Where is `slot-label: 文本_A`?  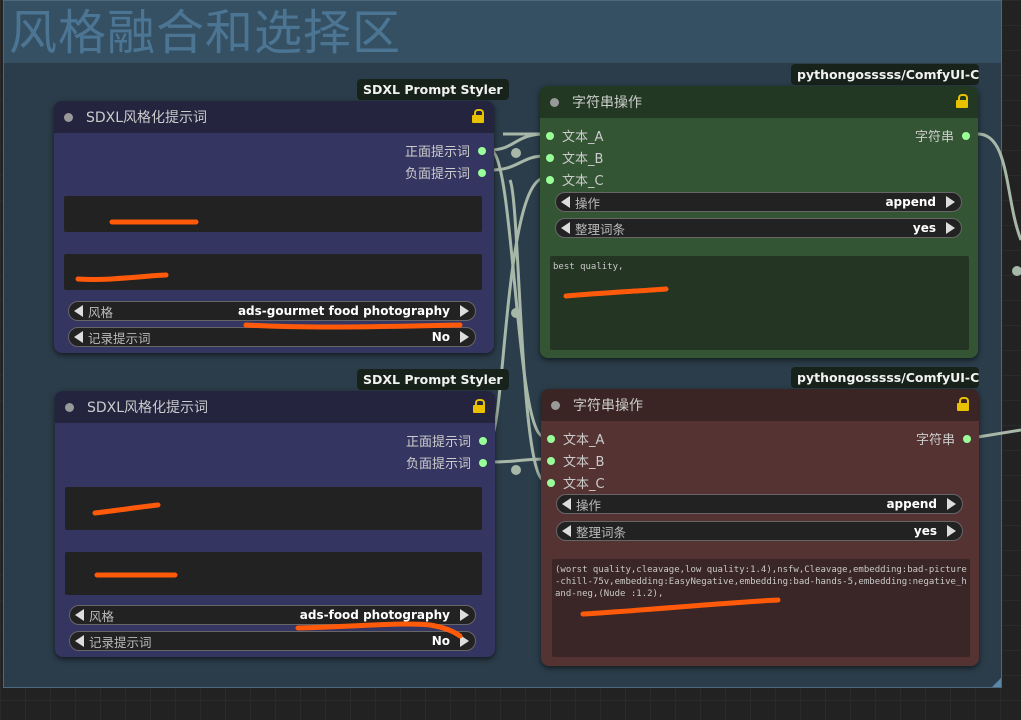
slot-label: 文本_A is located at coordinates (583, 137).